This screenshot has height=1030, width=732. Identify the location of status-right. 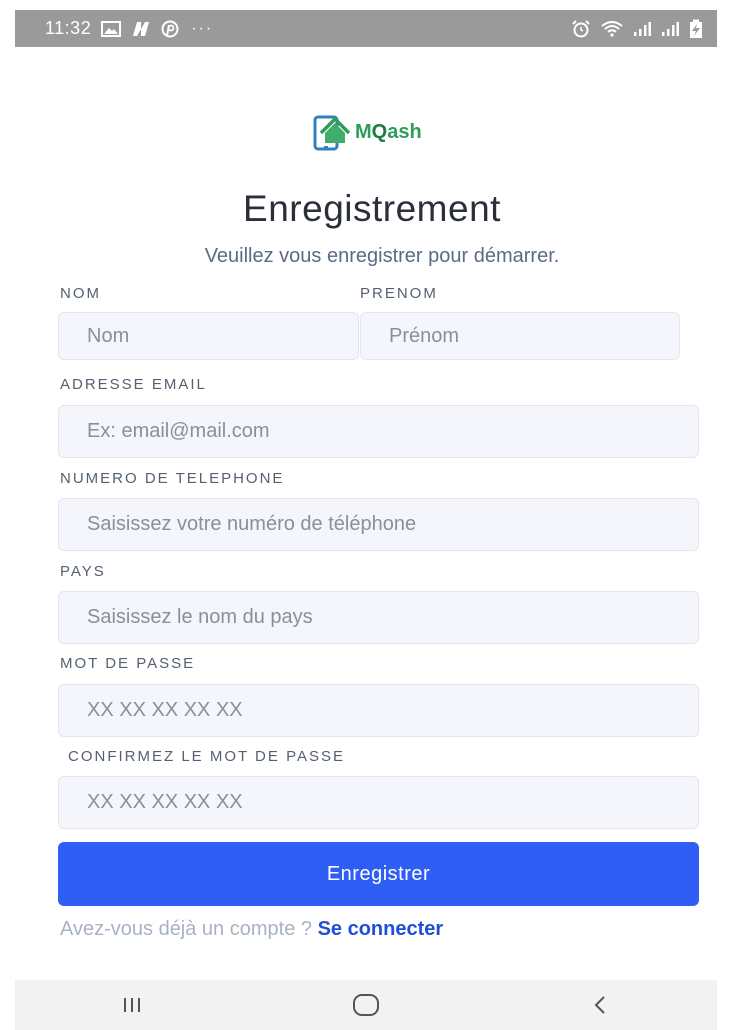
(637, 29).